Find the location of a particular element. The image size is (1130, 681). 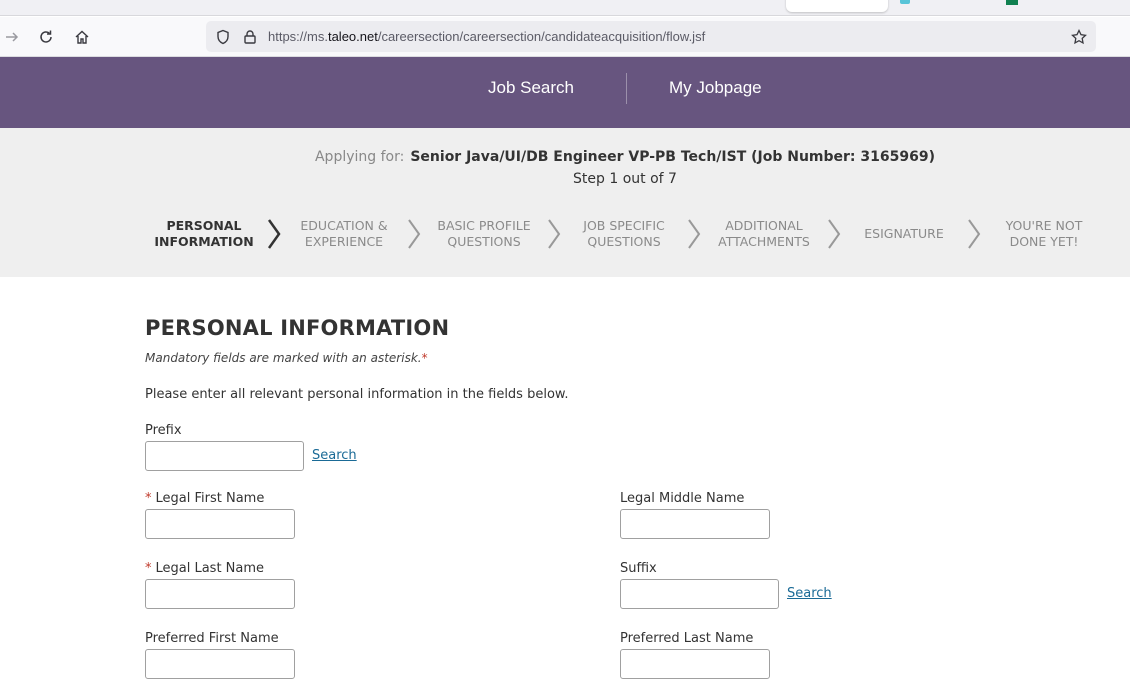

preferred-first-name-label: Preferred First Name is located at coordinates (212, 638).